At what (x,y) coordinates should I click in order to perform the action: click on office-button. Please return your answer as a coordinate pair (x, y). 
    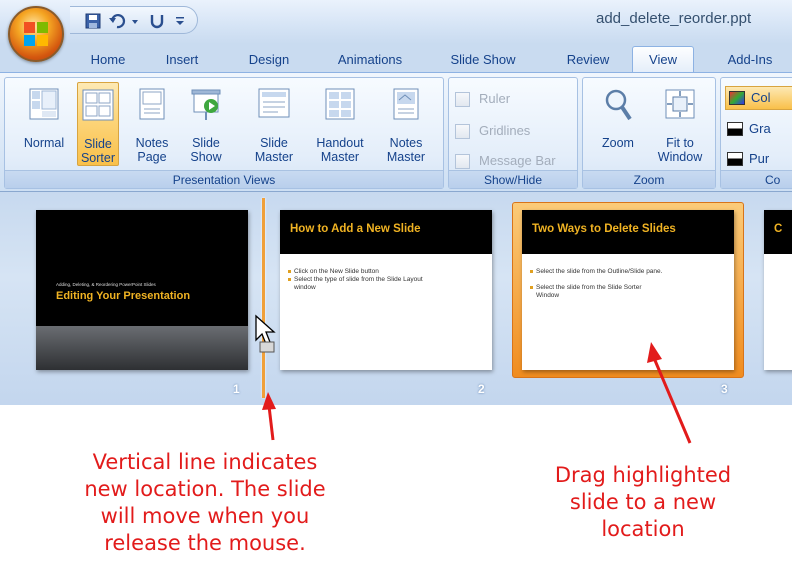
    Looking at the image, I should click on (36, 34).